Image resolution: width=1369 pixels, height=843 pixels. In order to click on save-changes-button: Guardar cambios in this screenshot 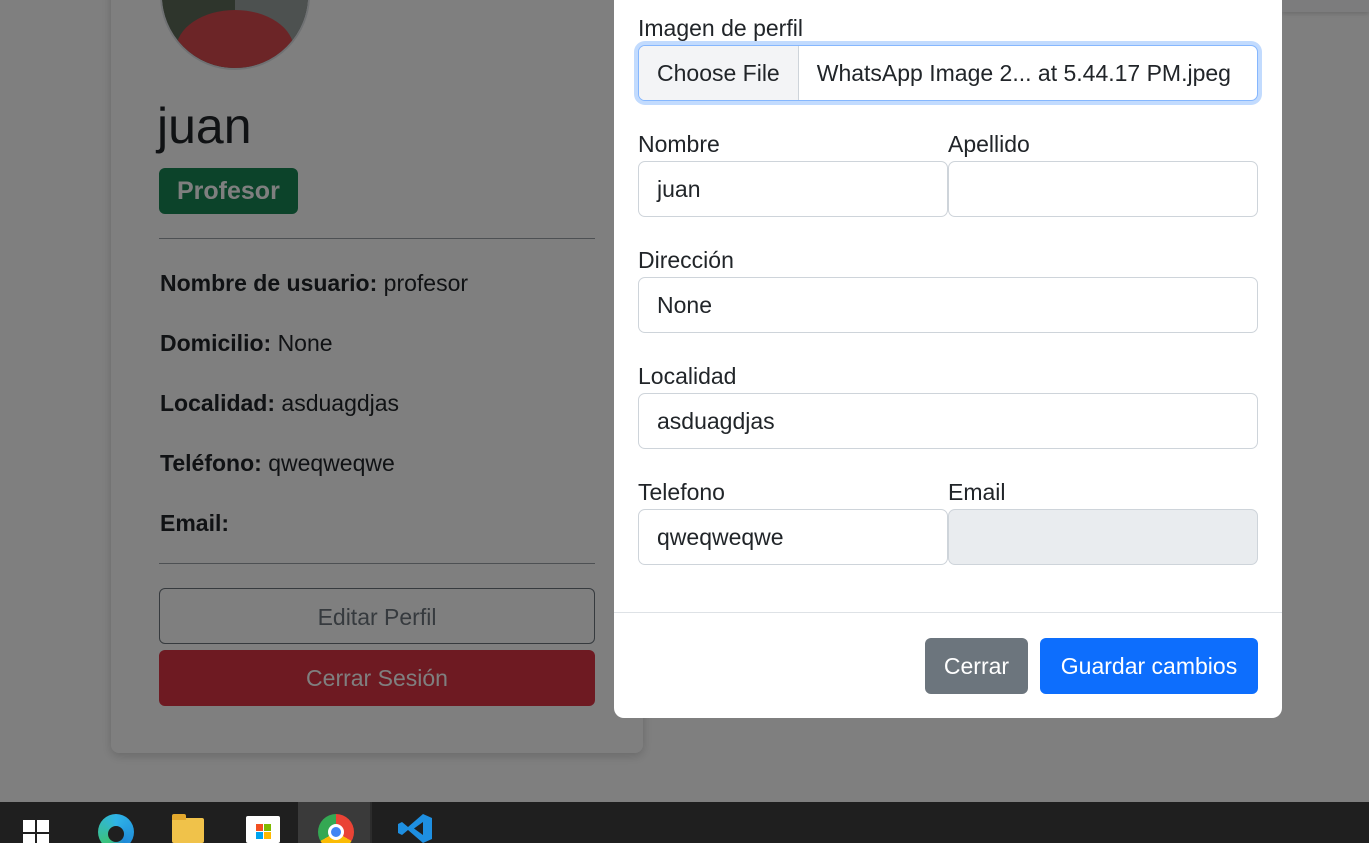, I will do `click(1149, 666)`.